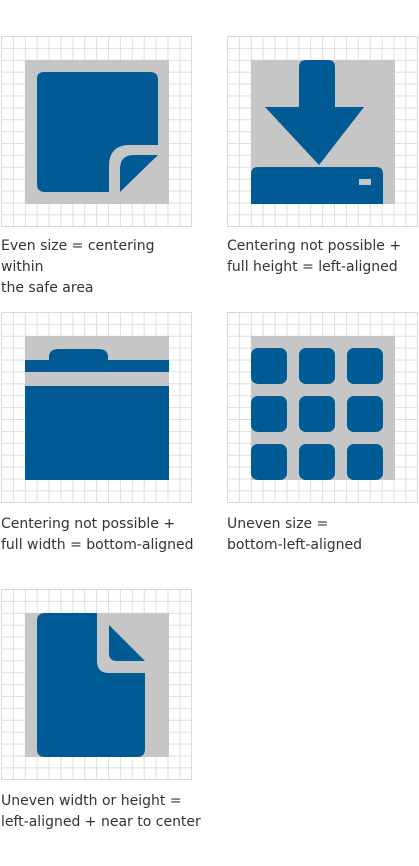  What do you see at coordinates (278, 524) in the screenshot?
I see `caption-line: Uneven size =` at bounding box center [278, 524].